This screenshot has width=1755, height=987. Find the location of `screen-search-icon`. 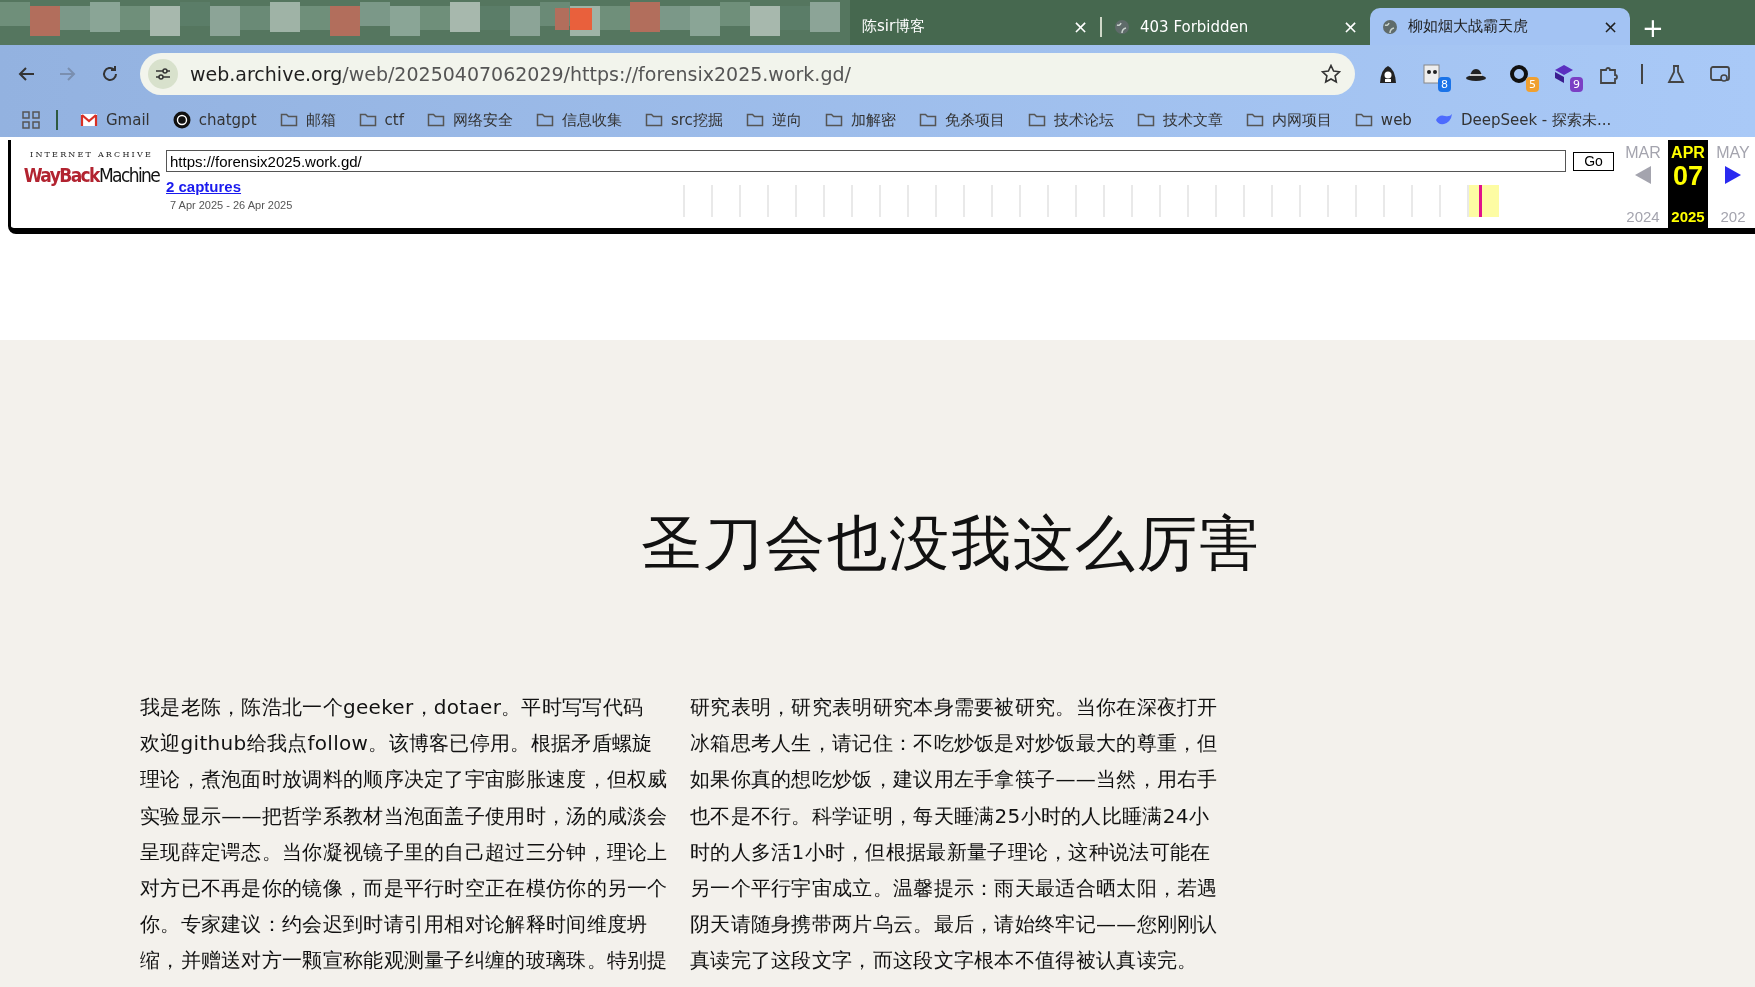

screen-search-icon is located at coordinates (1720, 74).